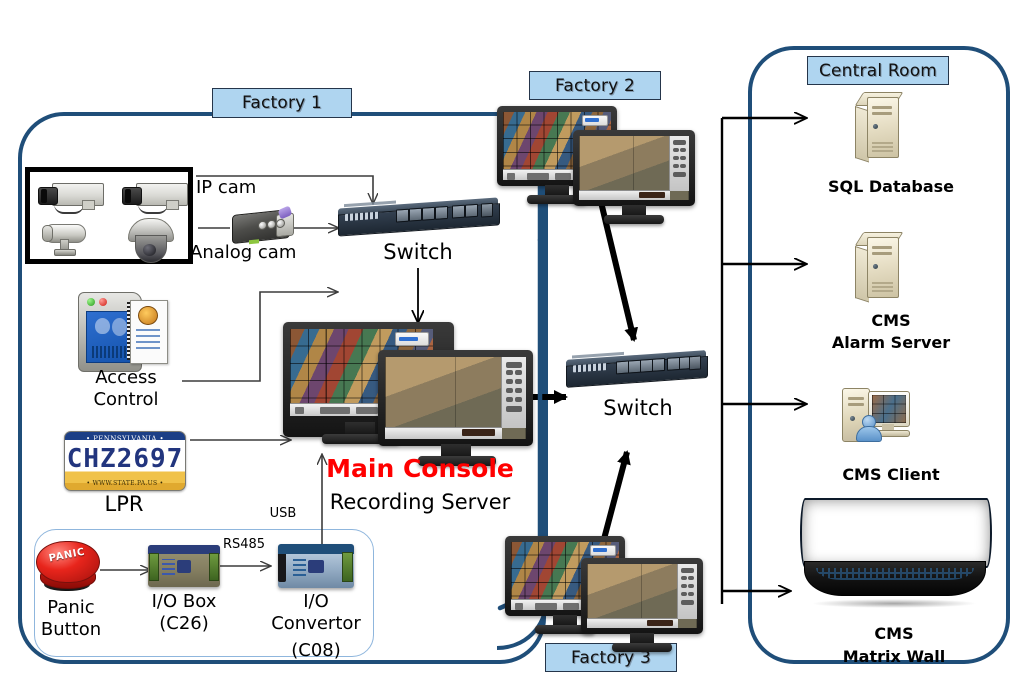 This screenshot has width=1022, height=684. What do you see at coordinates (243, 252) in the screenshot?
I see `label-analog-cam: Analog cam` at bounding box center [243, 252].